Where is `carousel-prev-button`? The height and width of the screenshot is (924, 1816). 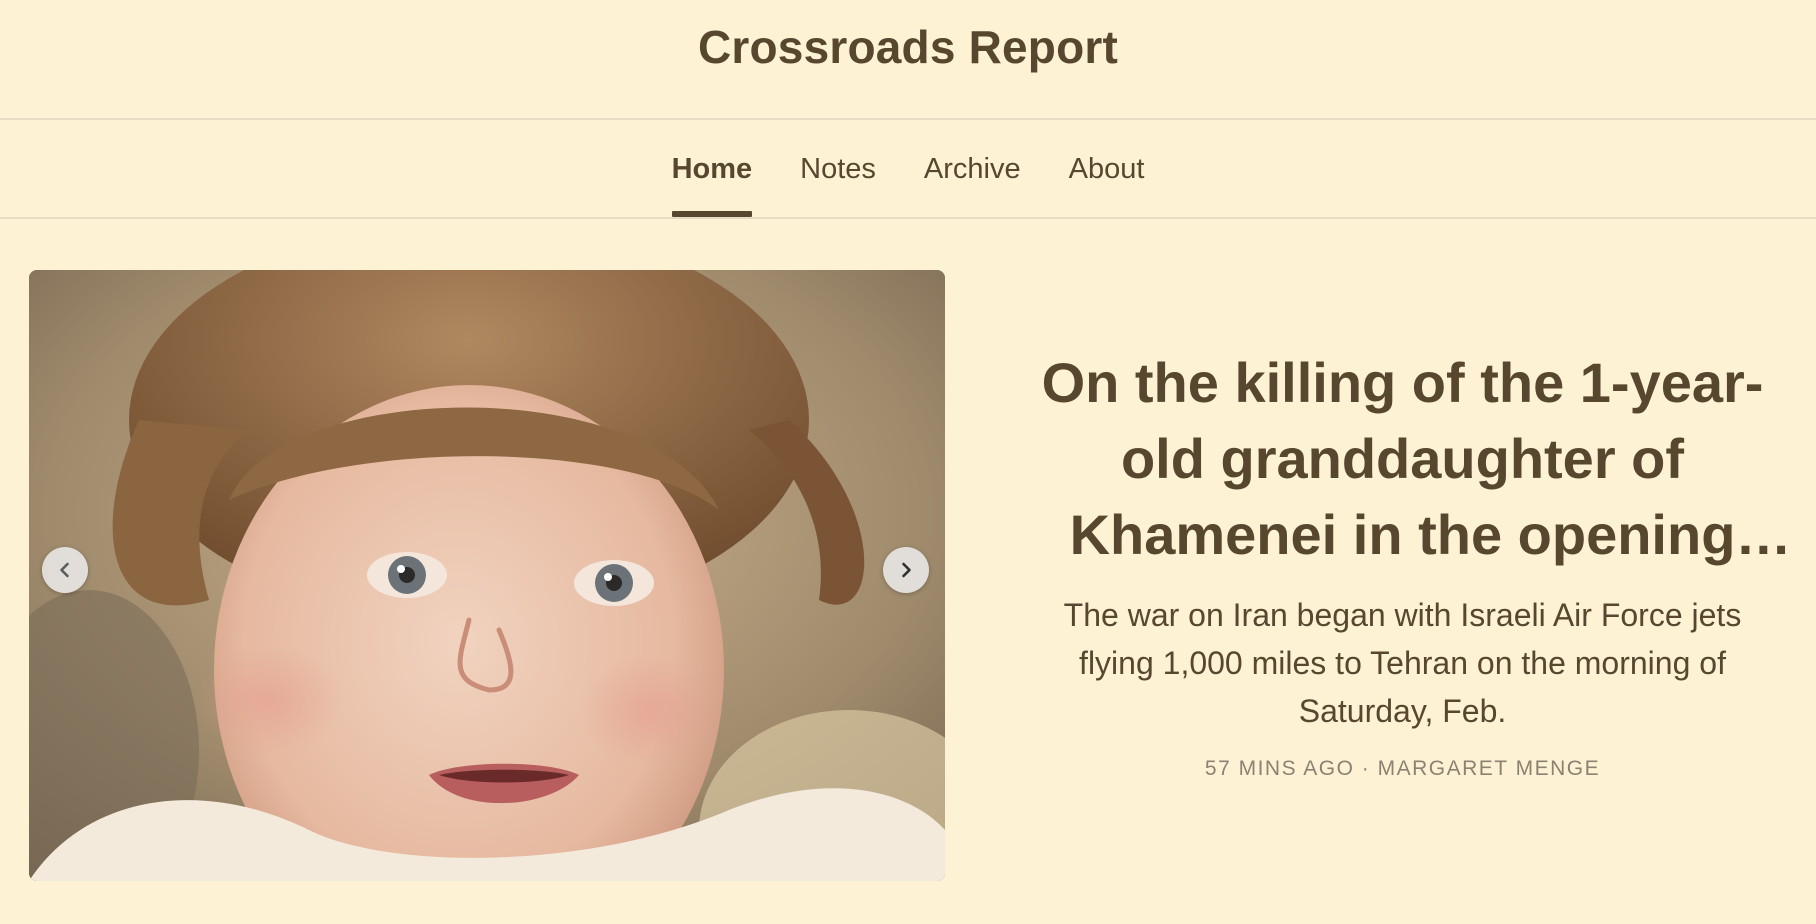 carousel-prev-button is located at coordinates (65, 570).